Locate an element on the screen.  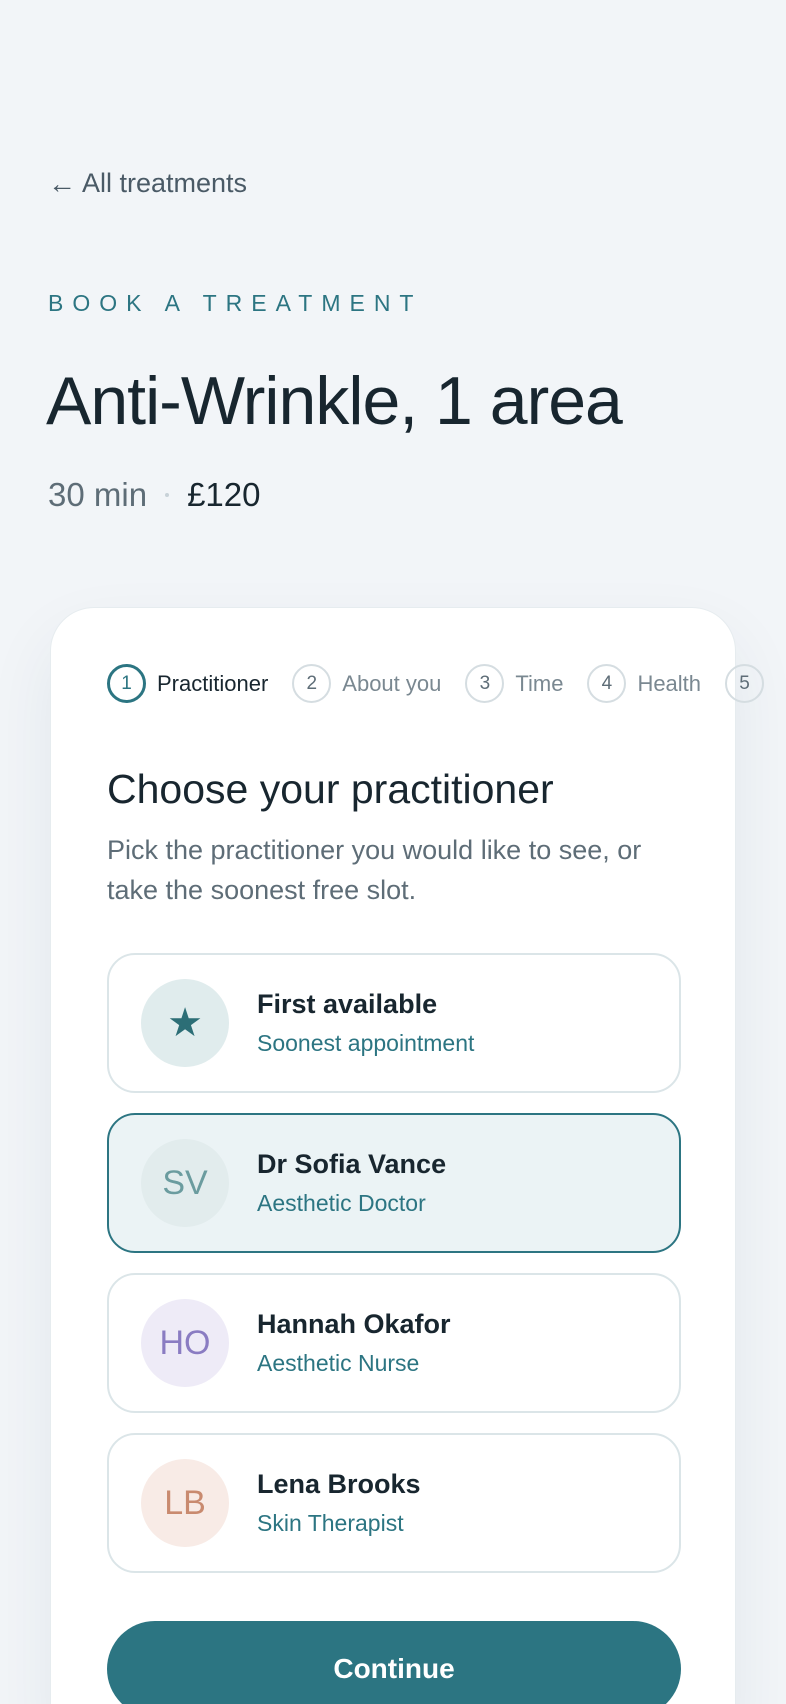
avatar: HO is located at coordinates (185, 1343).